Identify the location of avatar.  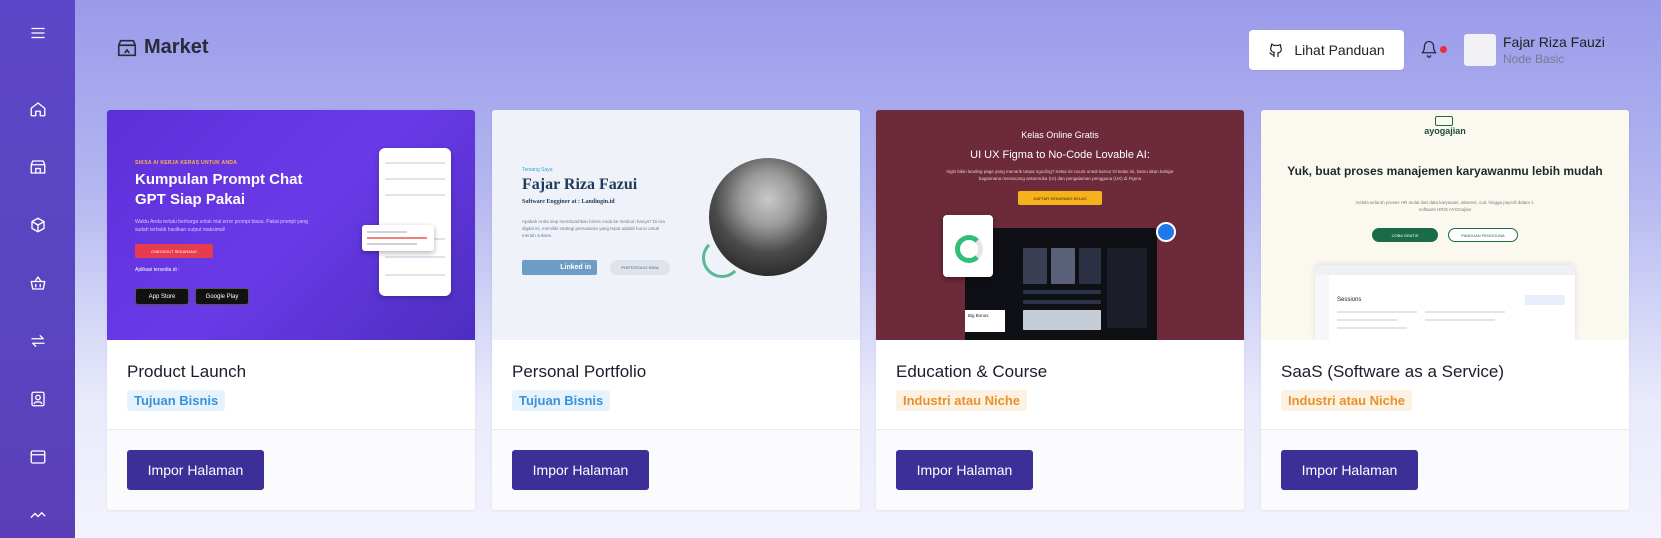
(1480, 50).